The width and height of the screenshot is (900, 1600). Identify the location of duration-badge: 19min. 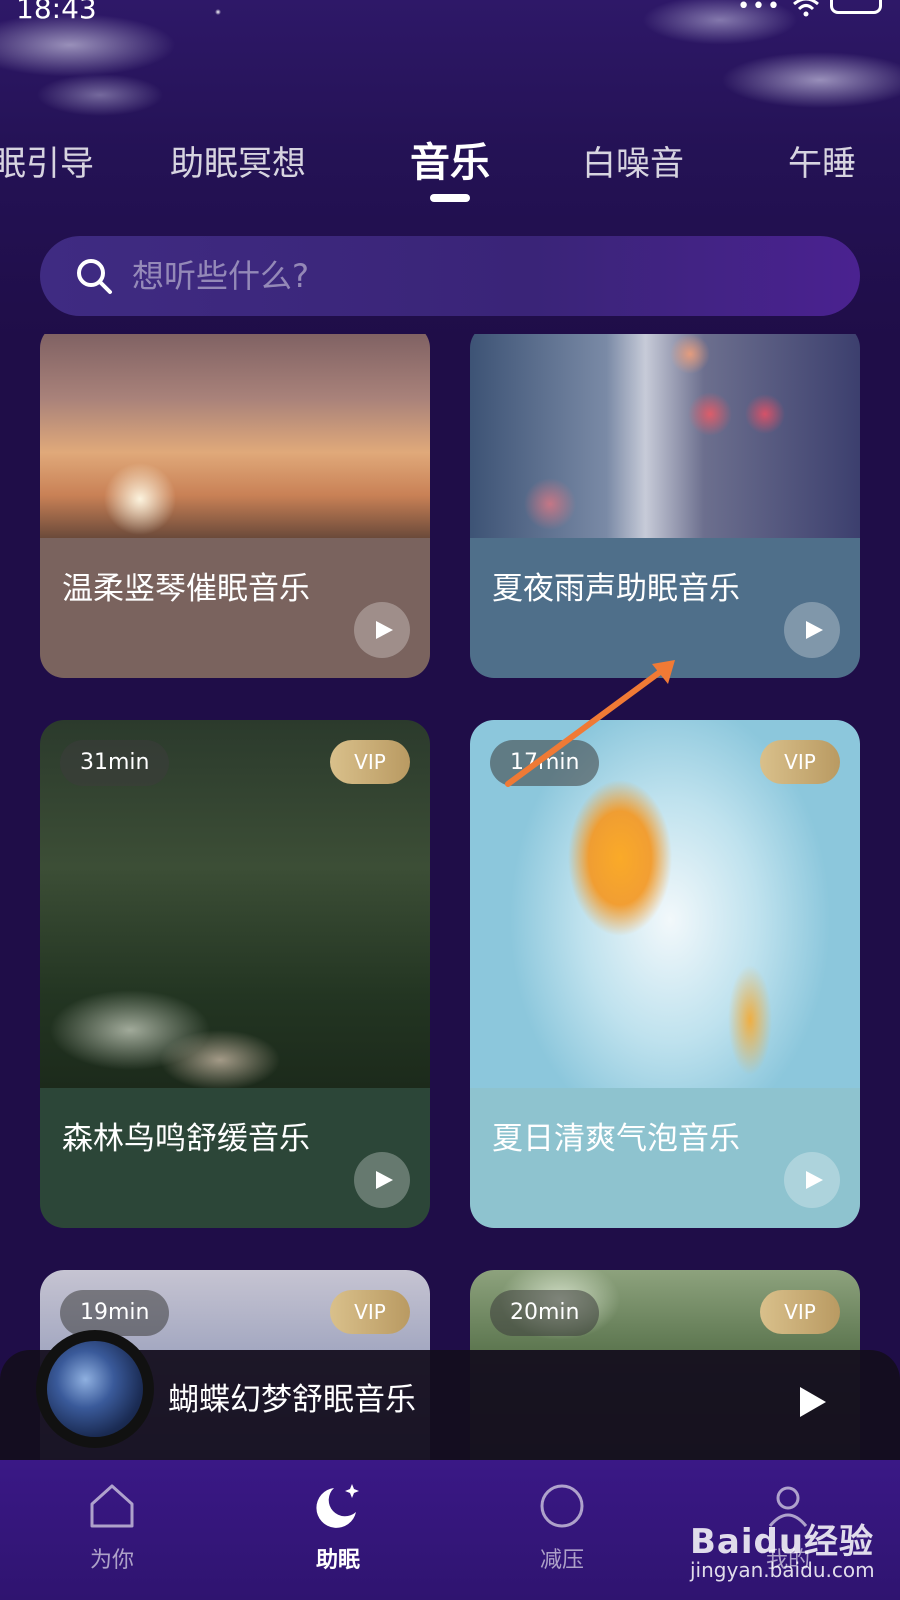
(115, 1313).